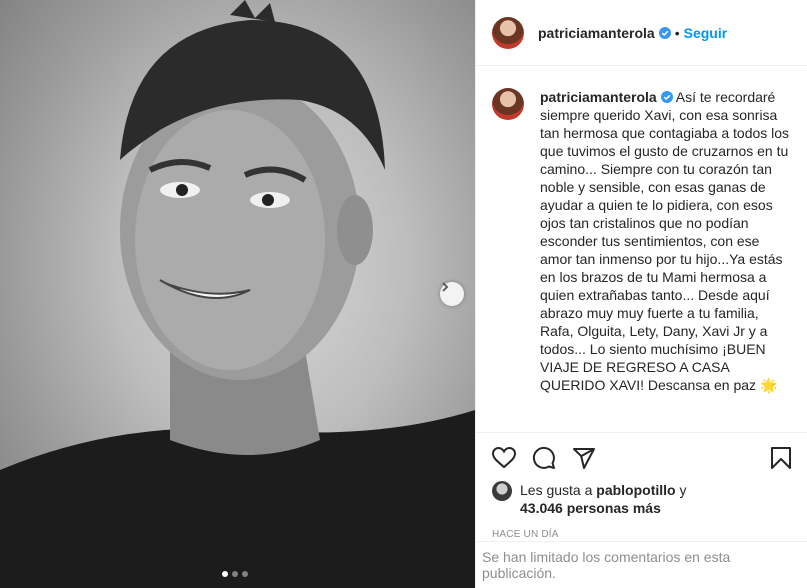  I want to click on like-button, so click(504, 458).